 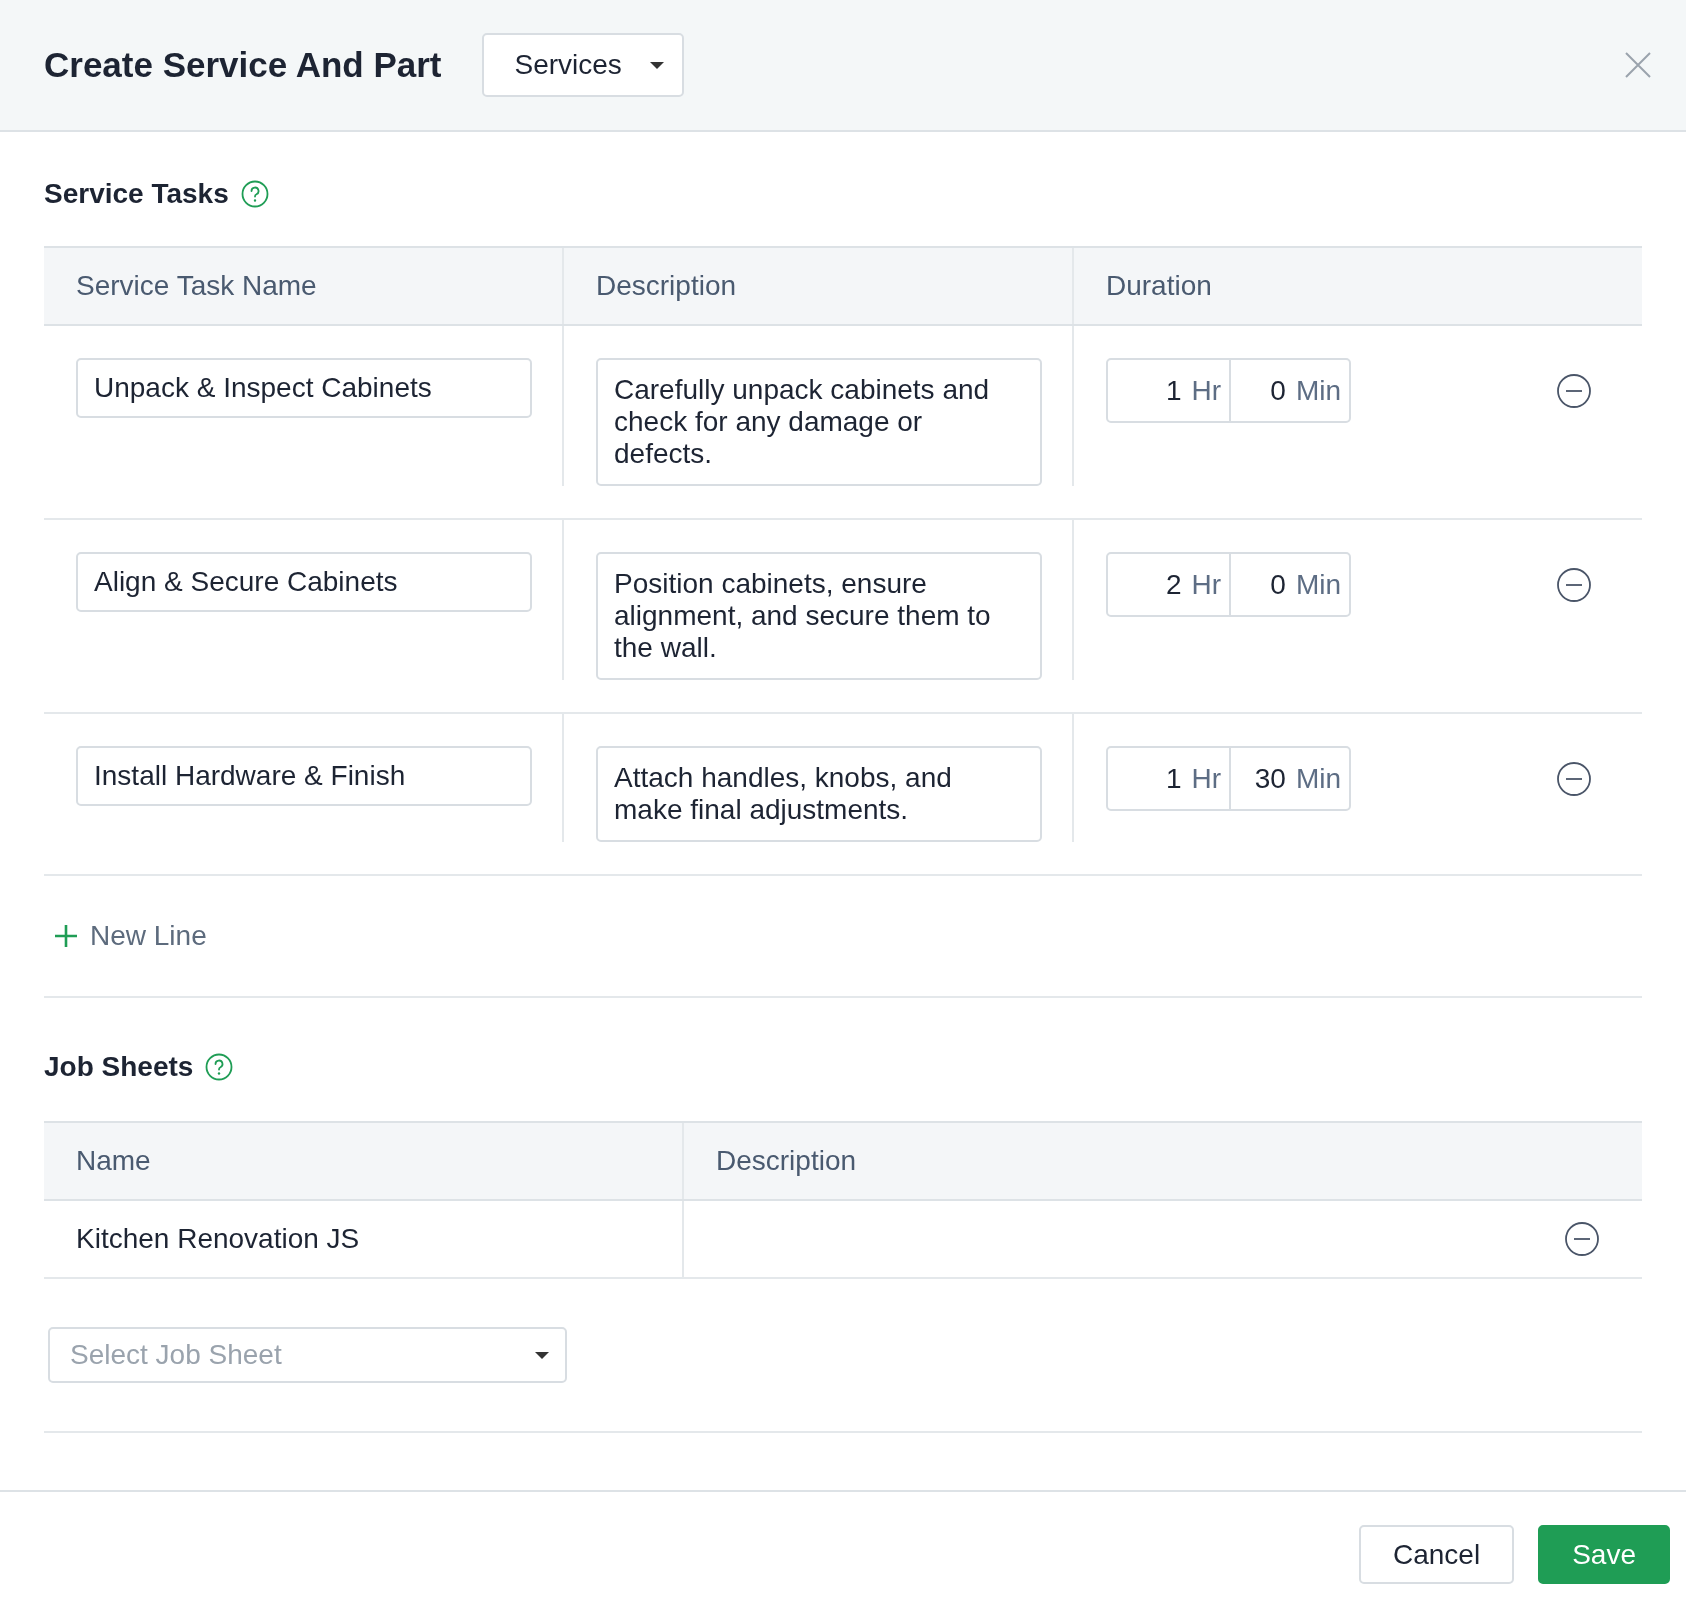 I want to click on section-title: Job Sheets, so click(x=119, y=1067).